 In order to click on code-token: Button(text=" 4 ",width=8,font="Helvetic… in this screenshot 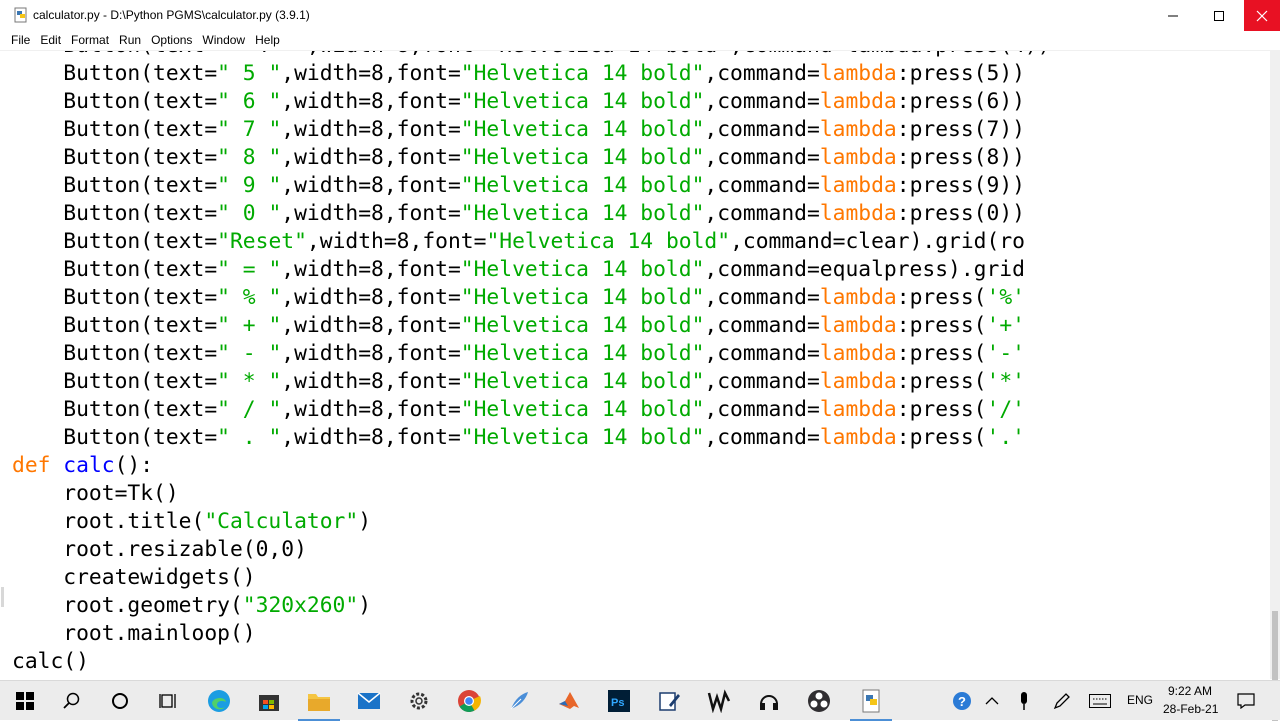, I will do `click(531, 54)`.